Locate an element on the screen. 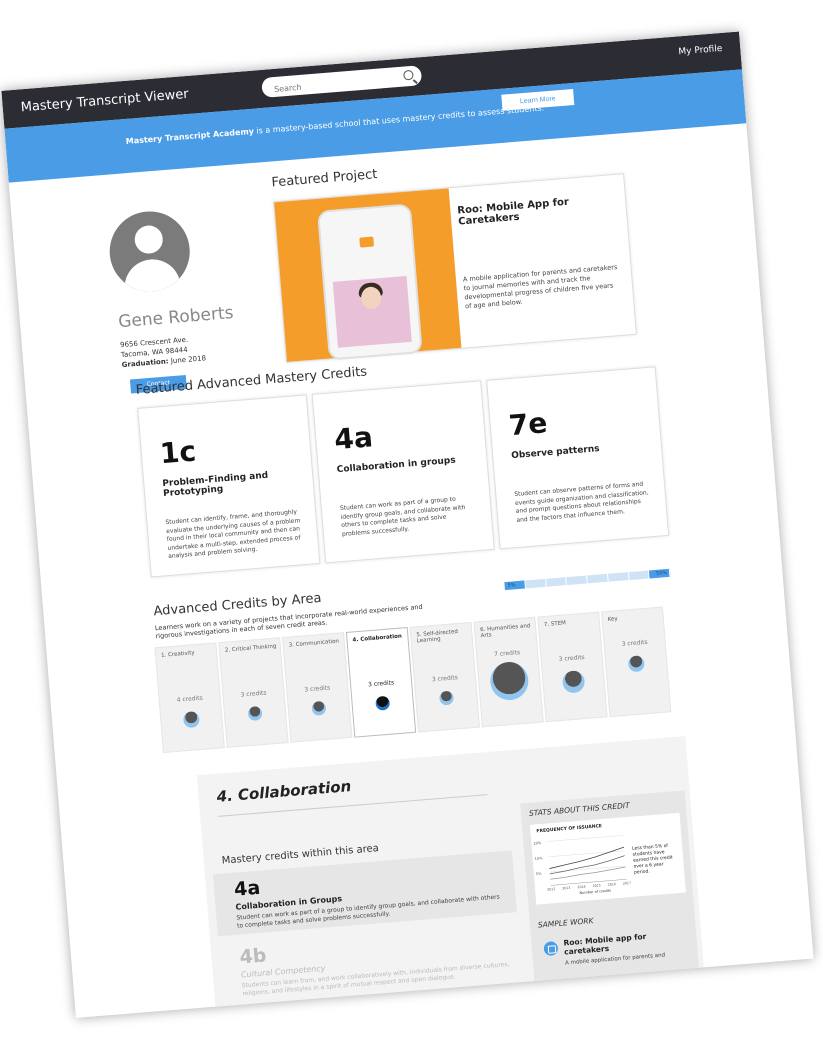 Image resolution: width=823 pixels, height=1038 pixels. area-tab-communication: 3. Communication 3 credits is located at coordinates (317, 687).